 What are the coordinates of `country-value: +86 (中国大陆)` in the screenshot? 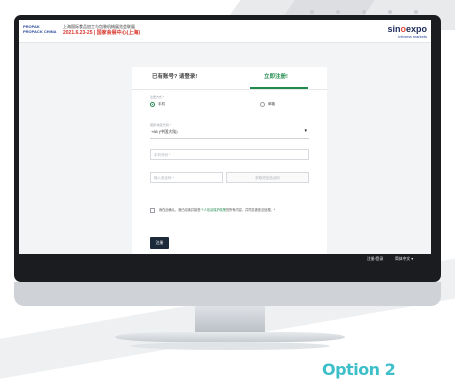 It's located at (164, 131).